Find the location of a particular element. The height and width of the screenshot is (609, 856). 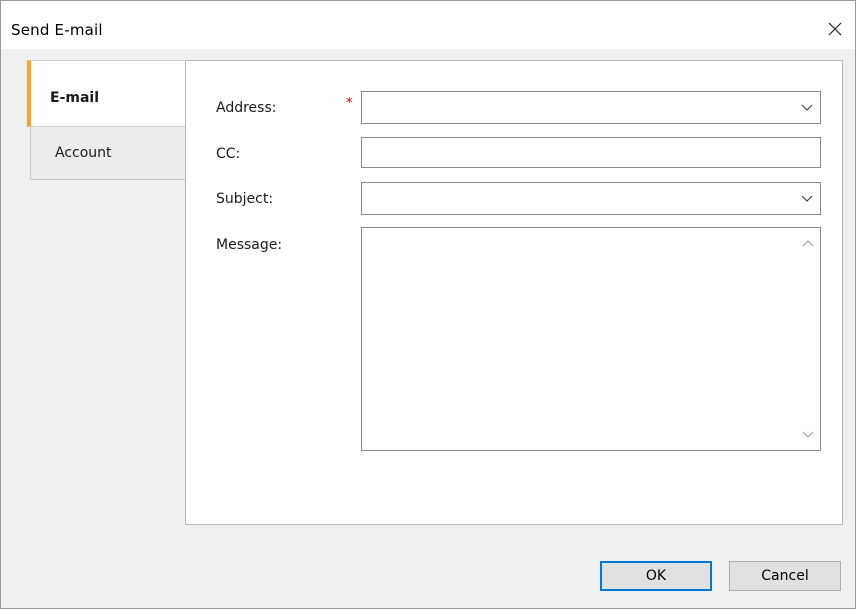

cancel-button: Cancel is located at coordinates (785, 576).